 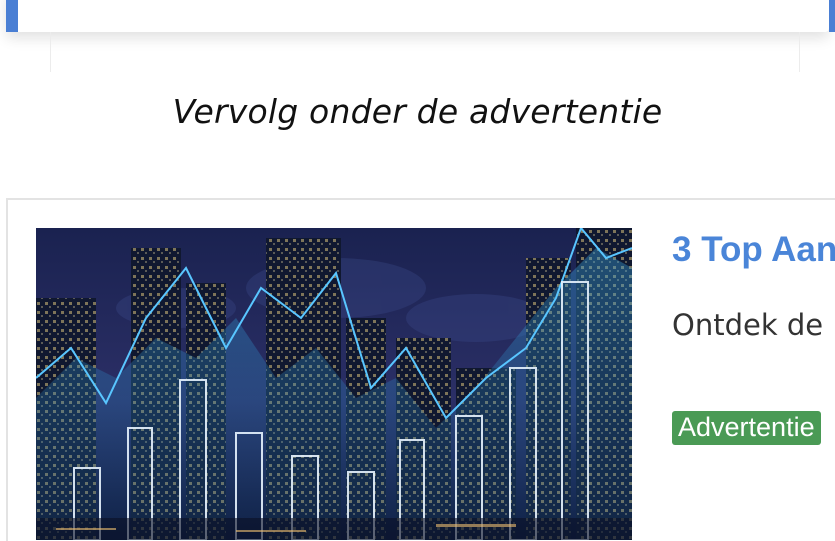 What do you see at coordinates (425, 52) in the screenshot?
I see `card-rails` at bounding box center [425, 52].